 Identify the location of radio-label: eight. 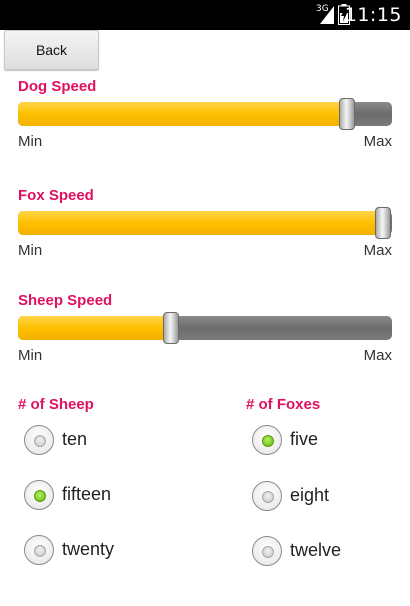
(310, 495).